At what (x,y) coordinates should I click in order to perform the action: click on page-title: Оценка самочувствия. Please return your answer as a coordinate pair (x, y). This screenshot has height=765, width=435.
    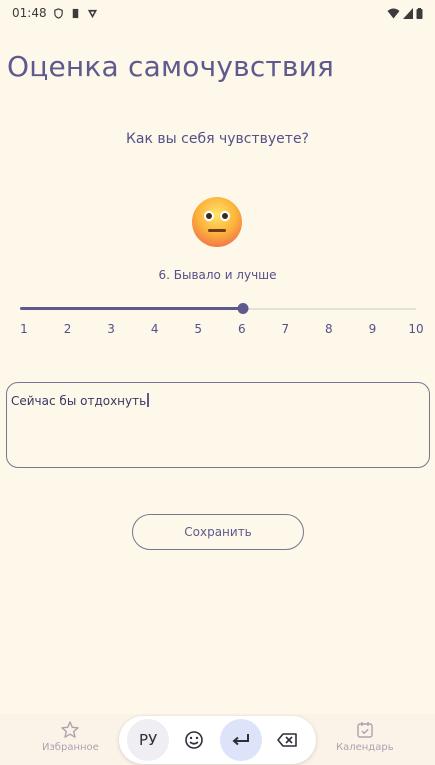
    Looking at the image, I should click on (171, 66).